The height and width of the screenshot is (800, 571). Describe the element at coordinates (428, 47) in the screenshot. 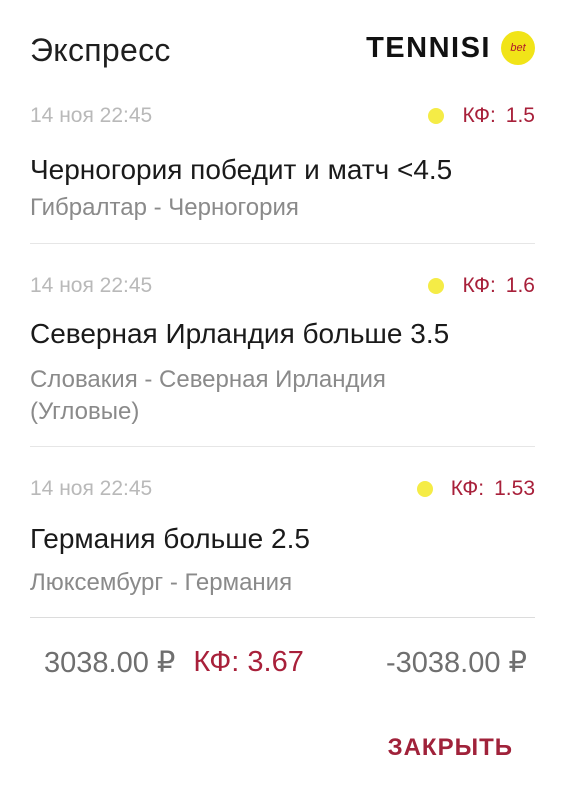

I see `brand-name: TENNISI` at that location.